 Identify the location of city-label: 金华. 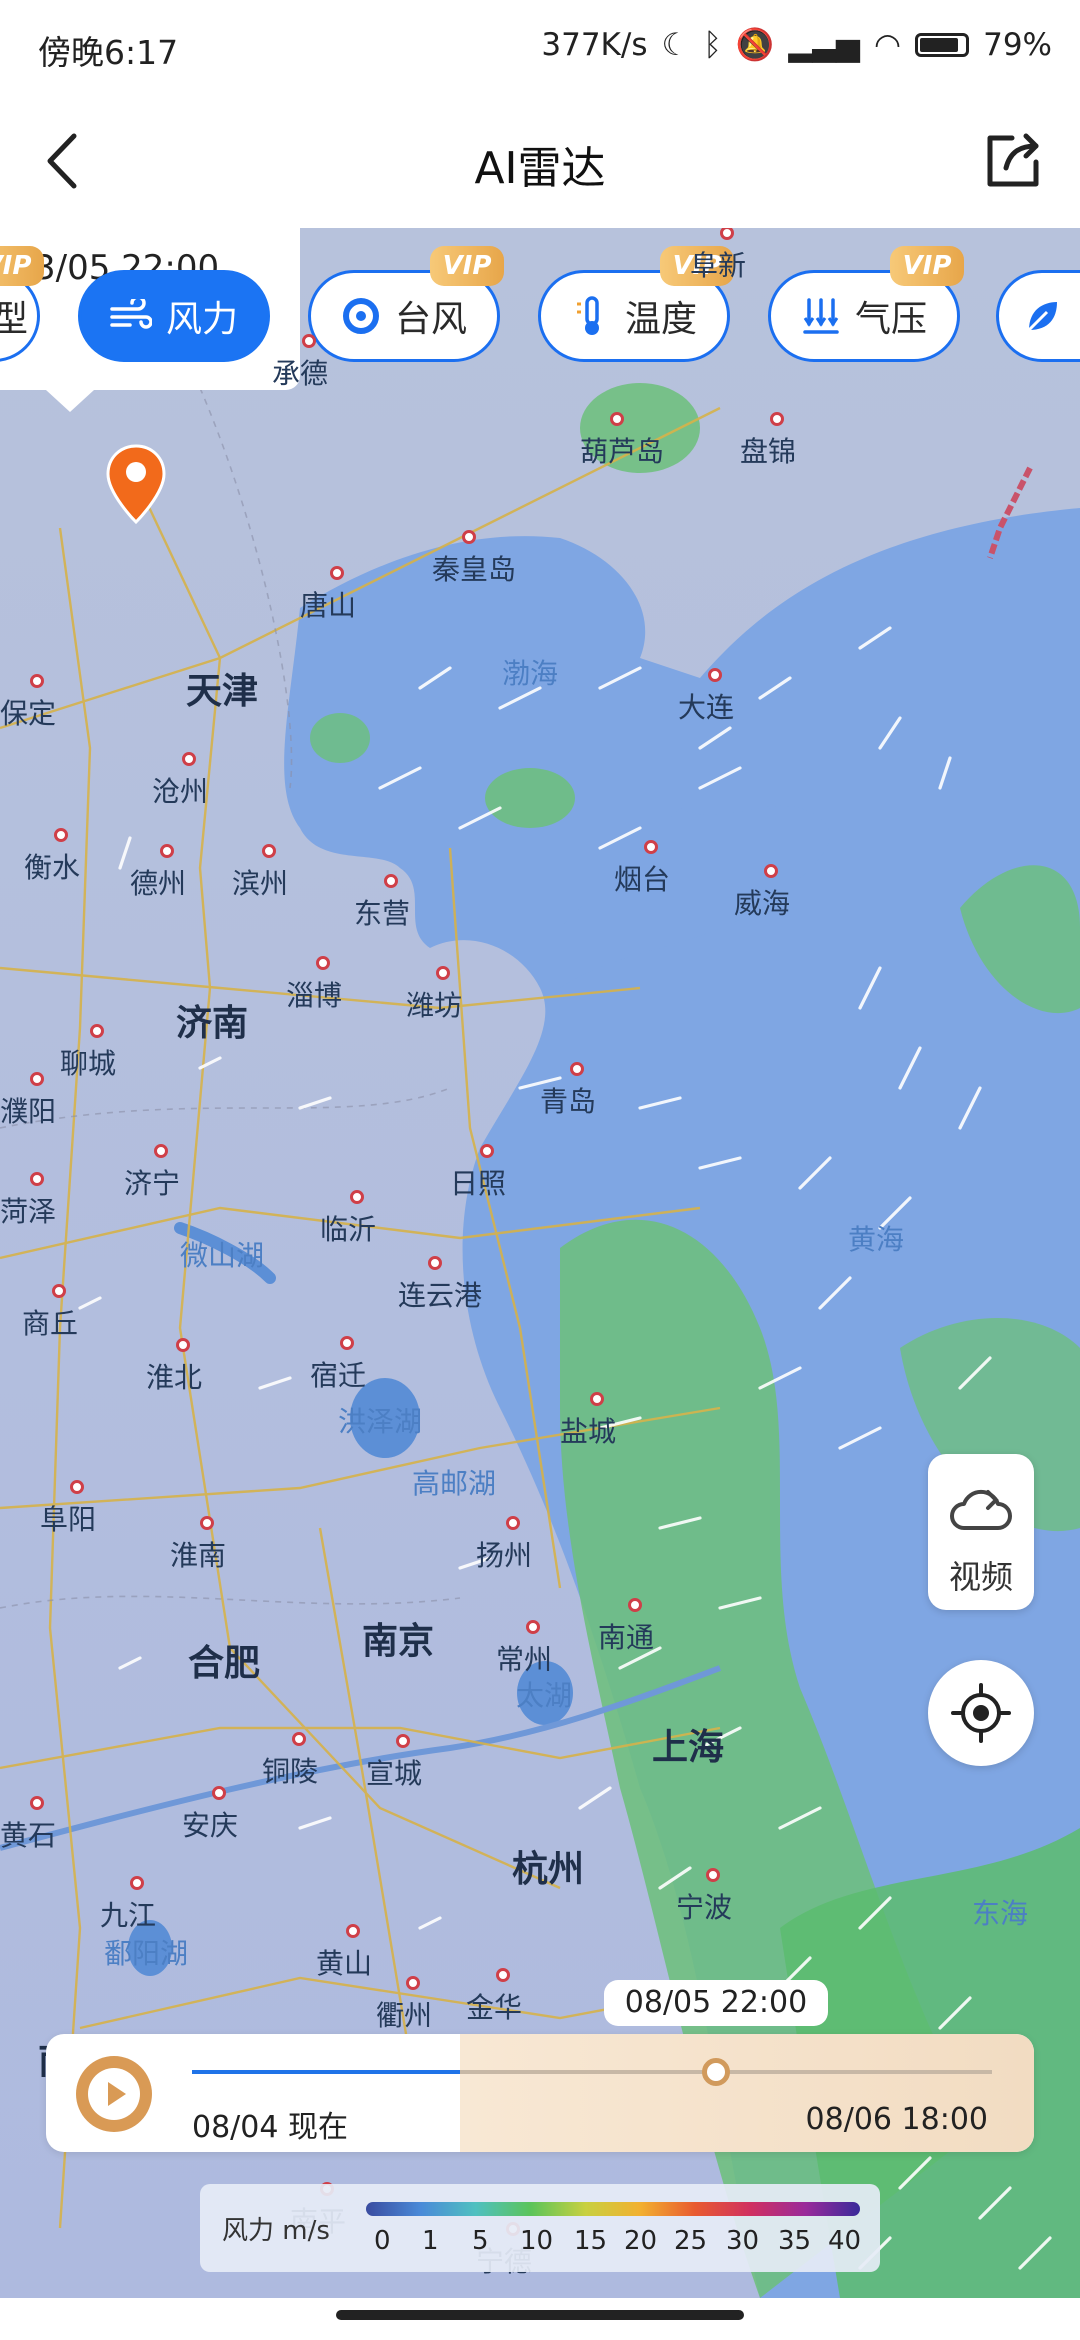
(494, 2007).